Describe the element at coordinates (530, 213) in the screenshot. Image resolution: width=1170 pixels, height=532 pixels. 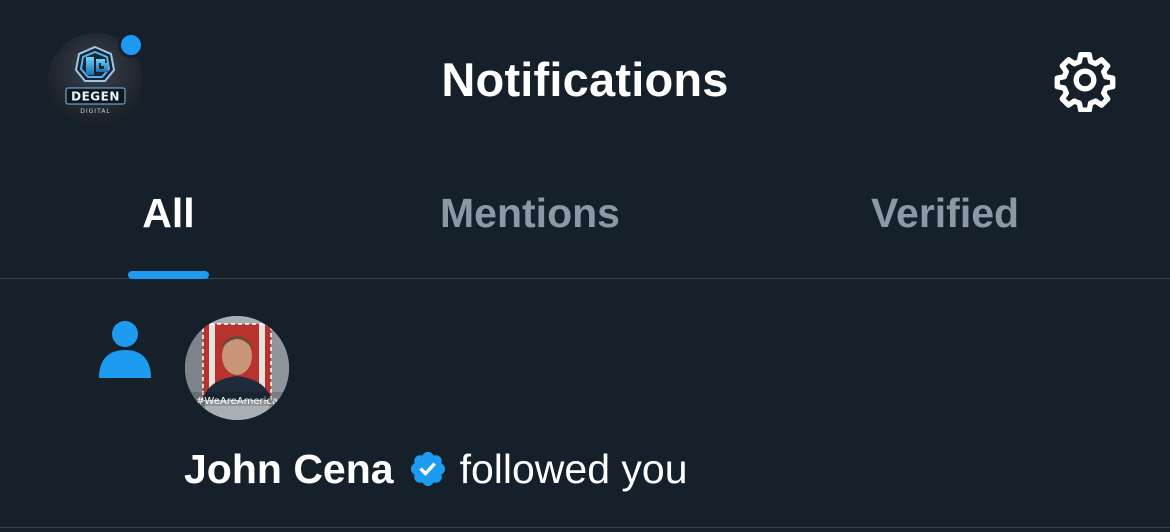
I see `tab-label: Mentions` at that location.